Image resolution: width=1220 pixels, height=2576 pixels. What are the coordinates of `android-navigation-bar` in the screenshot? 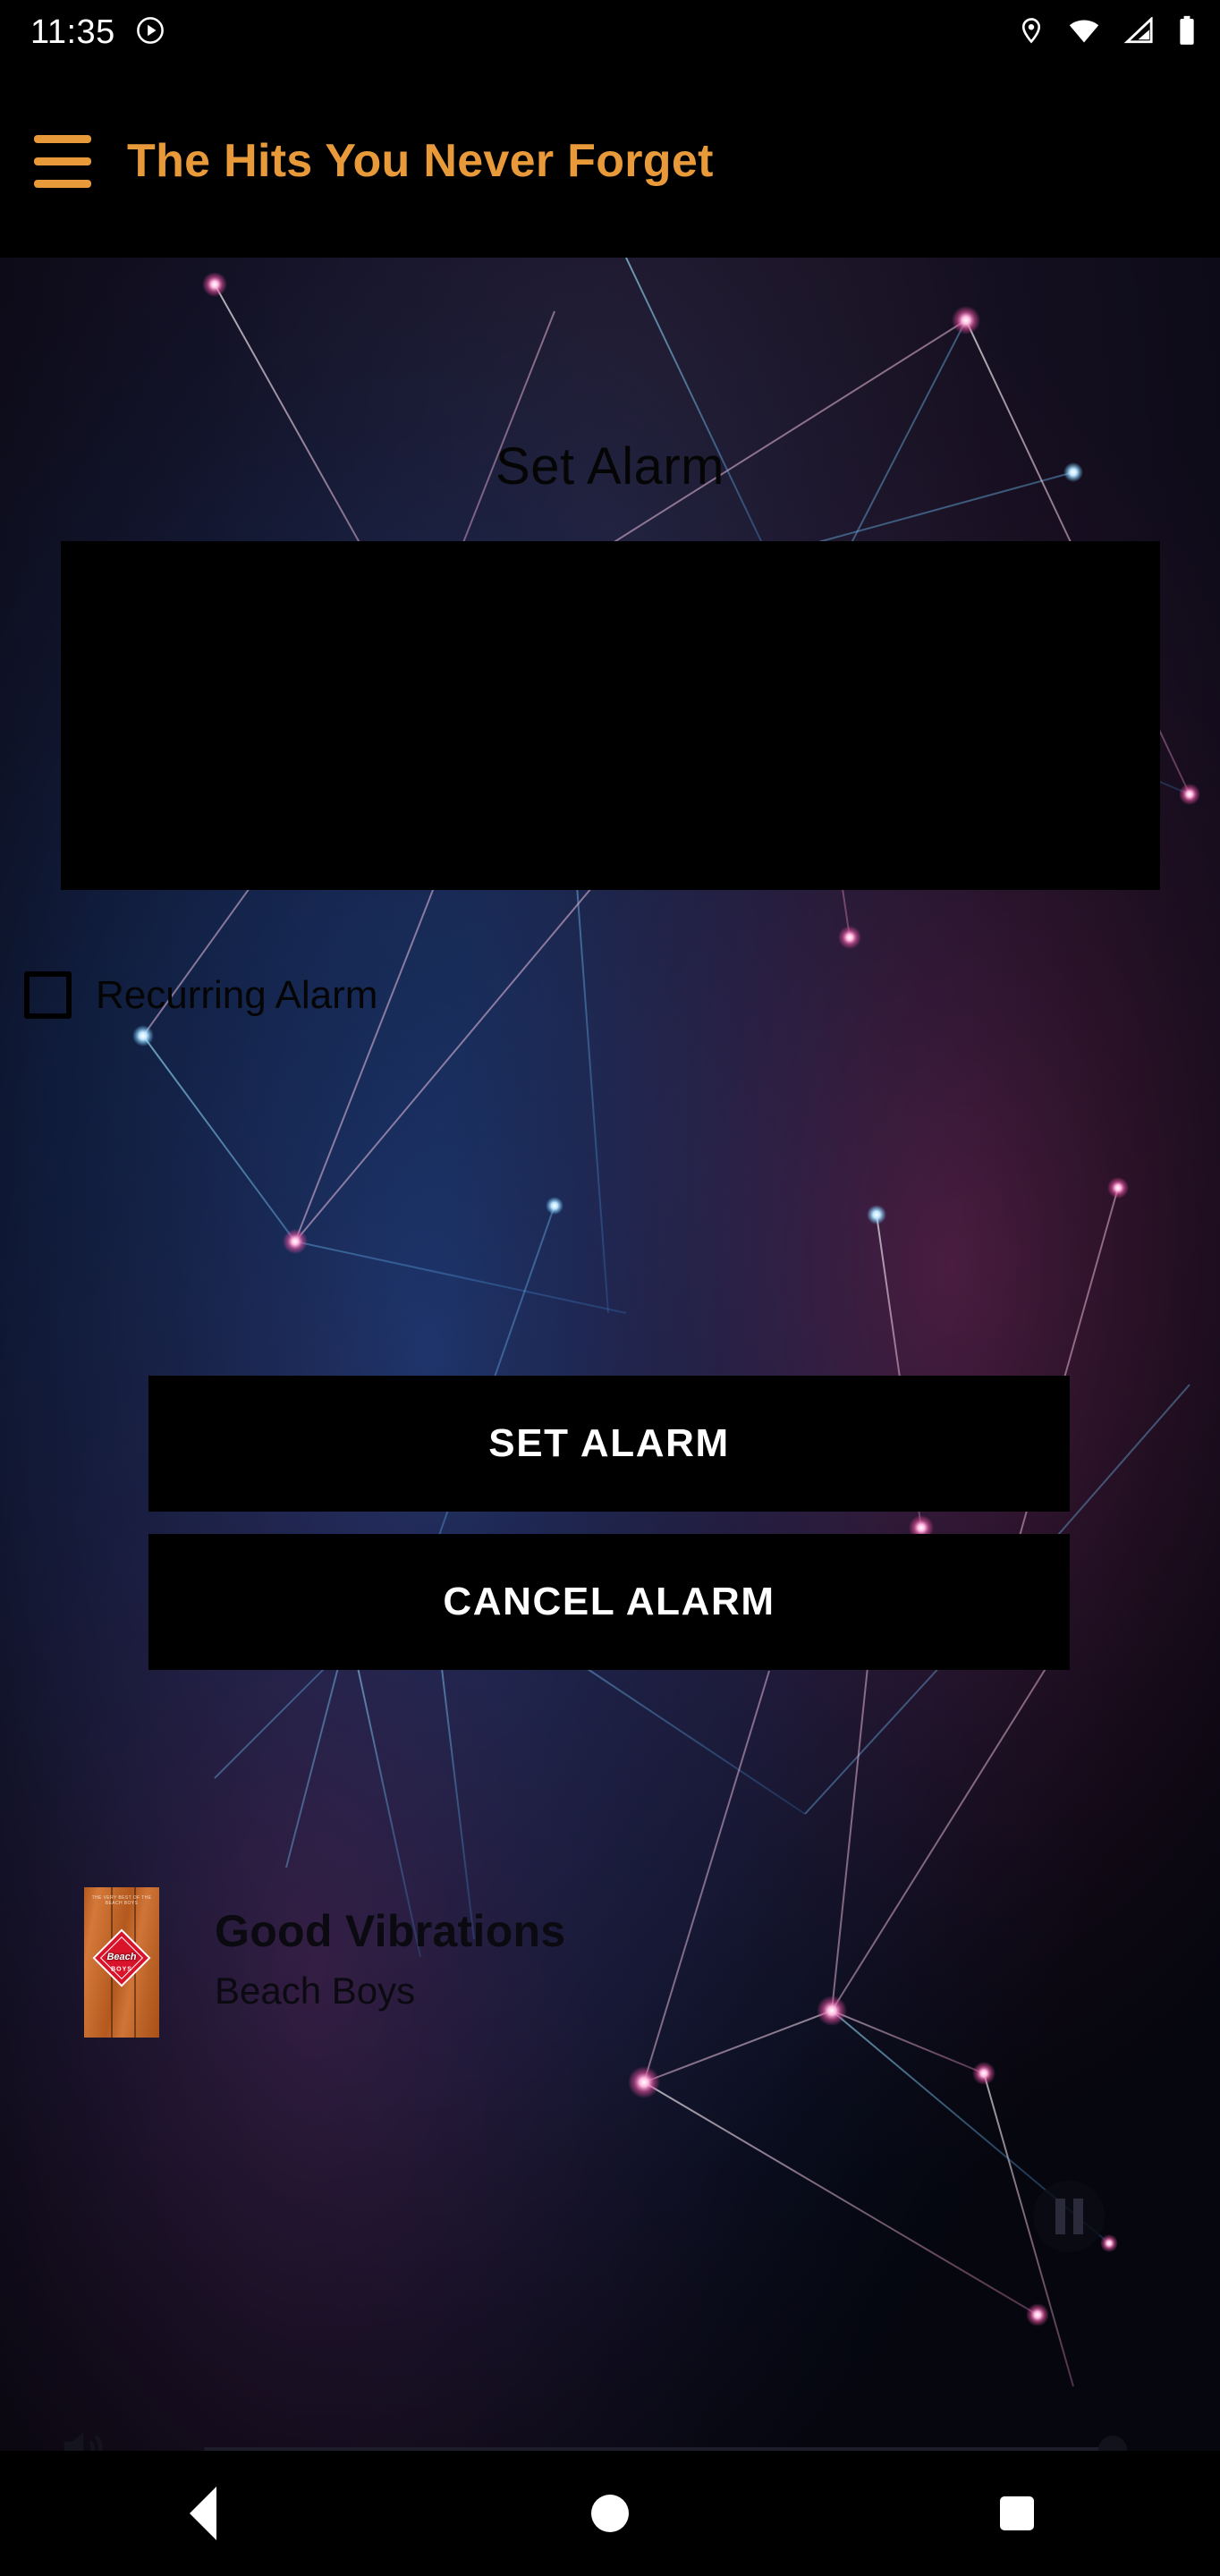 It's located at (610, 2513).